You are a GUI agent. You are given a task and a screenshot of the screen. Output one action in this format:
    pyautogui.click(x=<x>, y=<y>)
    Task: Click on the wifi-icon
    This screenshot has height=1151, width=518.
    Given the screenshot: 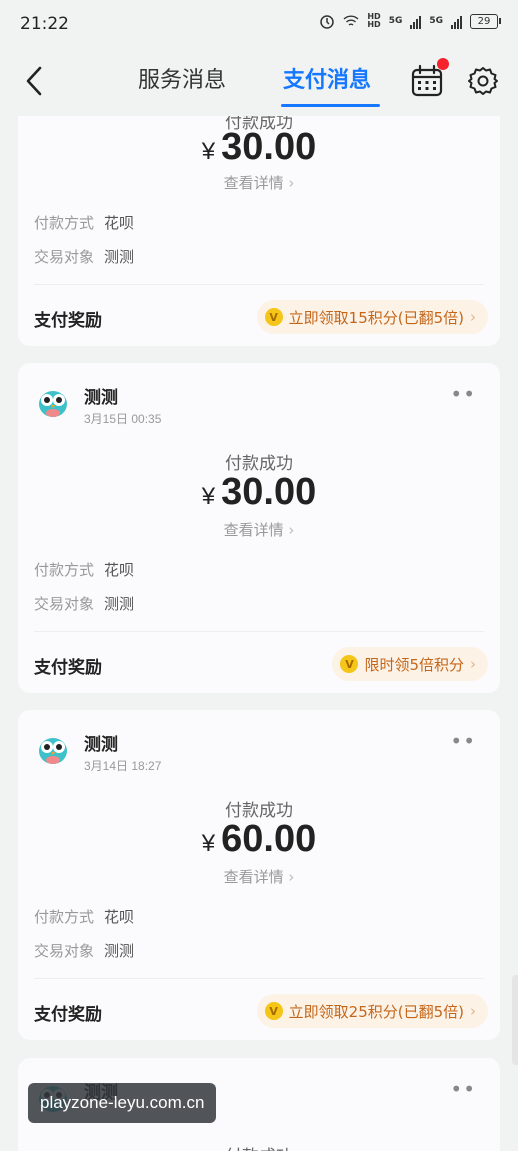 What is the action you would take?
    pyautogui.click(x=351, y=20)
    